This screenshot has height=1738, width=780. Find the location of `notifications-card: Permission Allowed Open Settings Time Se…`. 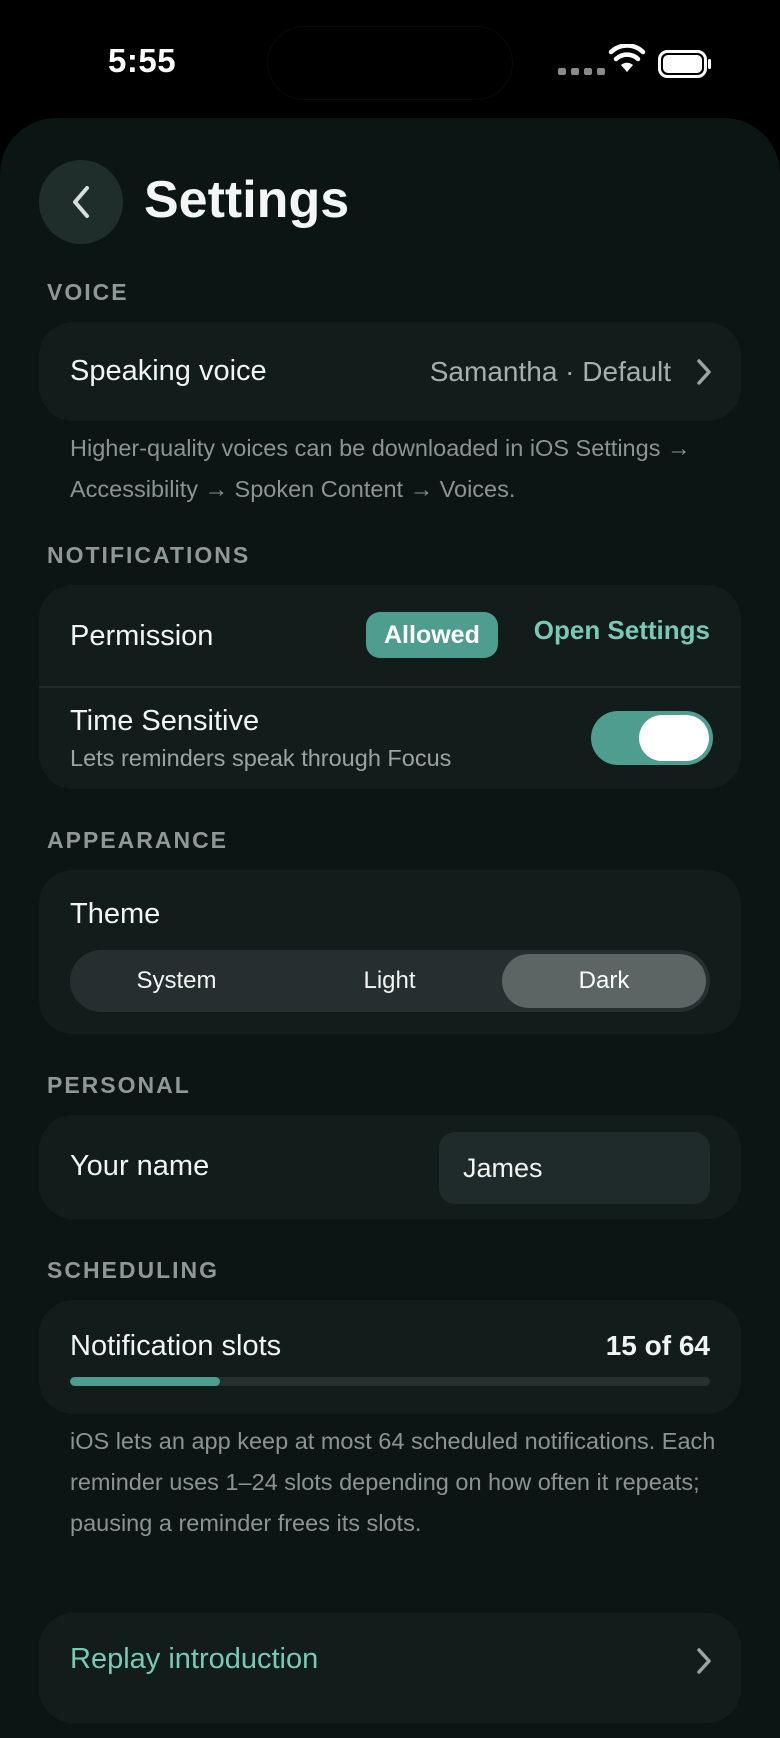

notifications-card: Permission Allowed Open Settings Time Se… is located at coordinates (390, 687).